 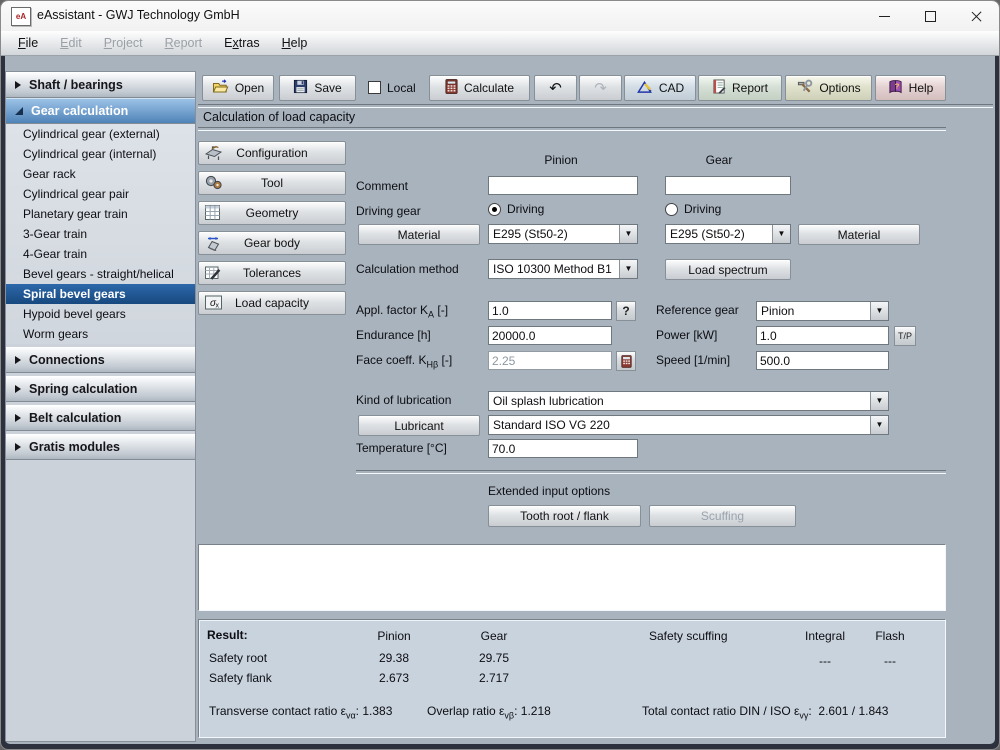 What do you see at coordinates (905, 336) in the screenshot?
I see `torque-power-toggle-button: T/P` at bounding box center [905, 336].